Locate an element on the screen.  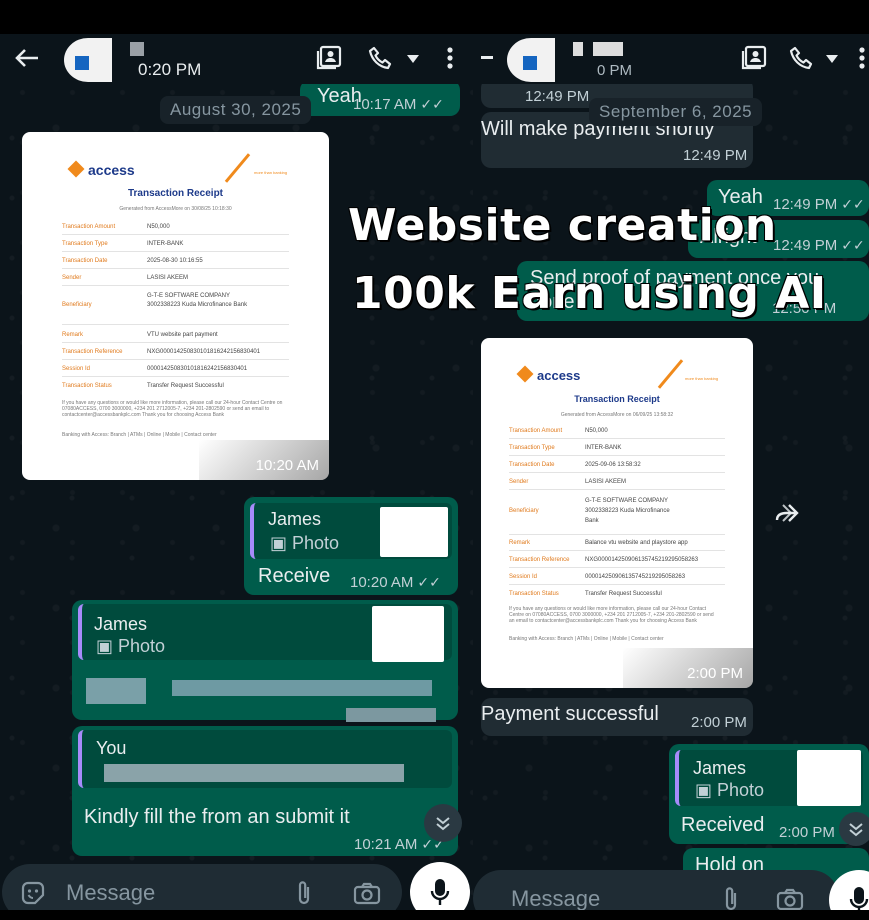
message-text: Payment successful is located at coordinates (570, 714).